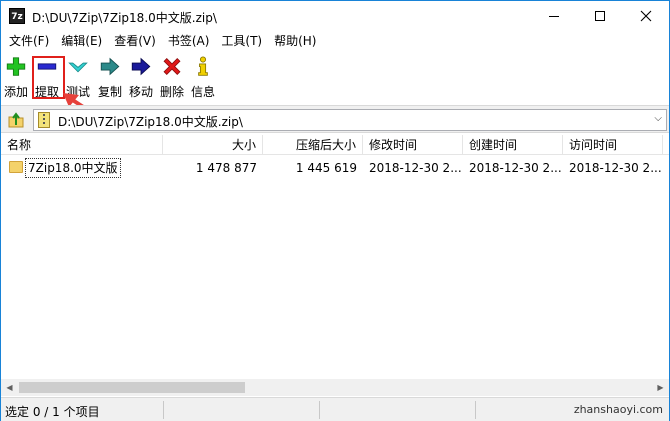 This screenshot has width=670, height=421. Describe the element at coordinates (513, 145) in the screenshot. I see `column-created: 创建时间` at that location.